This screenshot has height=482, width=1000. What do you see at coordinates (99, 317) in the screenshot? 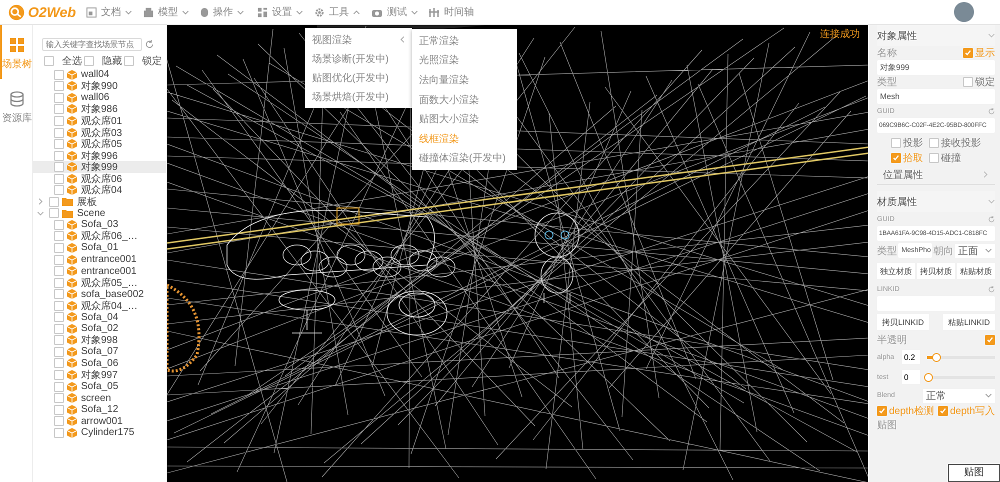
I see `tree-row: Sofa_04` at bounding box center [99, 317].